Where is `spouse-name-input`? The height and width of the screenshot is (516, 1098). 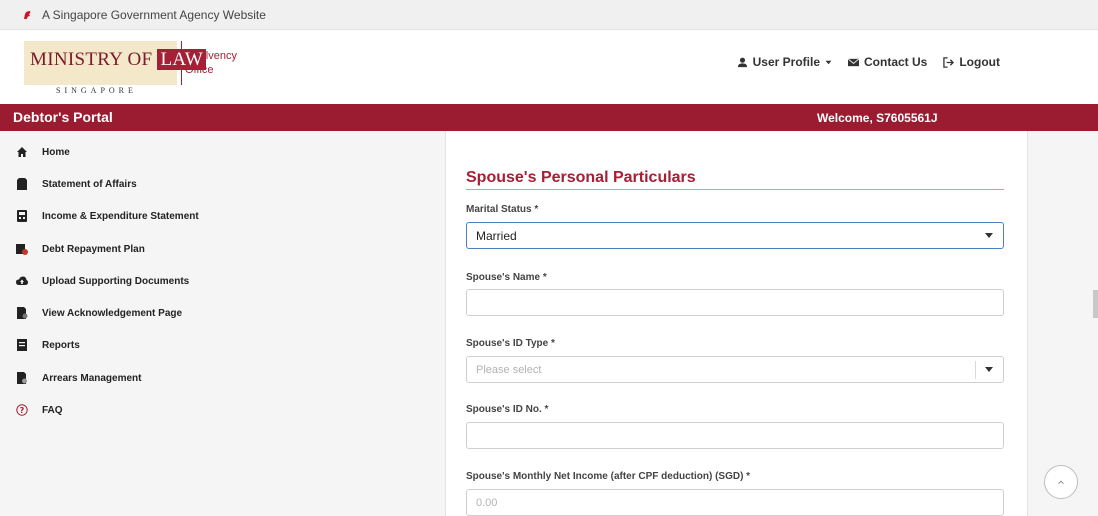 spouse-name-input is located at coordinates (735, 302).